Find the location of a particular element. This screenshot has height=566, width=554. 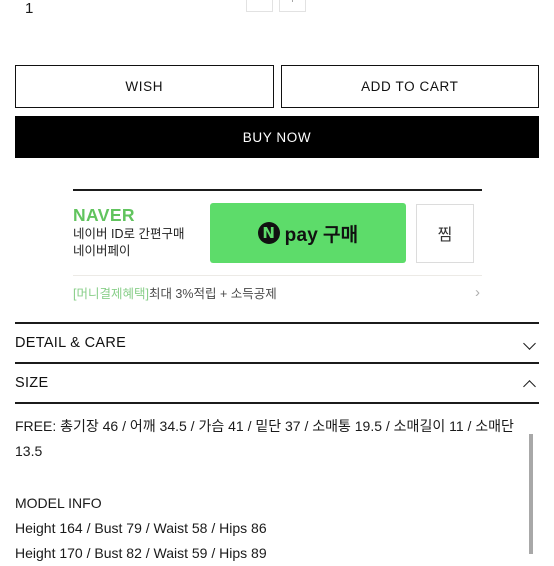

npay-pay-text: pay is located at coordinates (301, 235).